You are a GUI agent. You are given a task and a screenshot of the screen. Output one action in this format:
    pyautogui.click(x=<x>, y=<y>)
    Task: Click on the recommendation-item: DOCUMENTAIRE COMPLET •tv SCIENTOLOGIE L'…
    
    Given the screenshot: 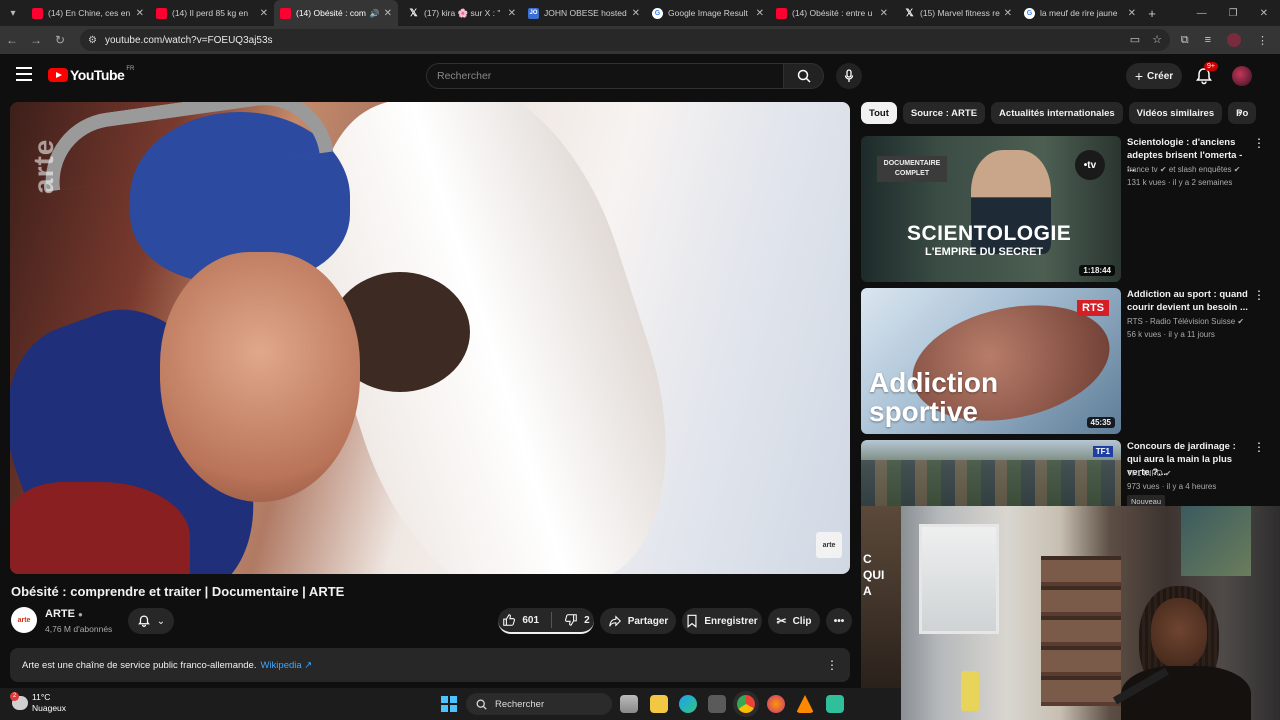 What is the action you would take?
    pyautogui.click(x=1063, y=209)
    